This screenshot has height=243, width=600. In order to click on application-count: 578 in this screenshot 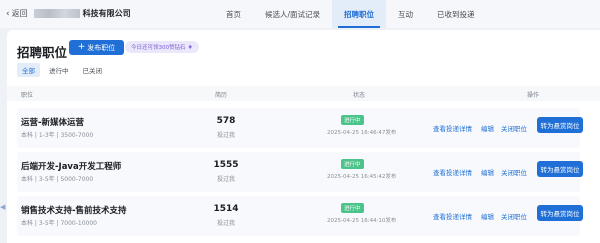, I will do `click(226, 121)`.